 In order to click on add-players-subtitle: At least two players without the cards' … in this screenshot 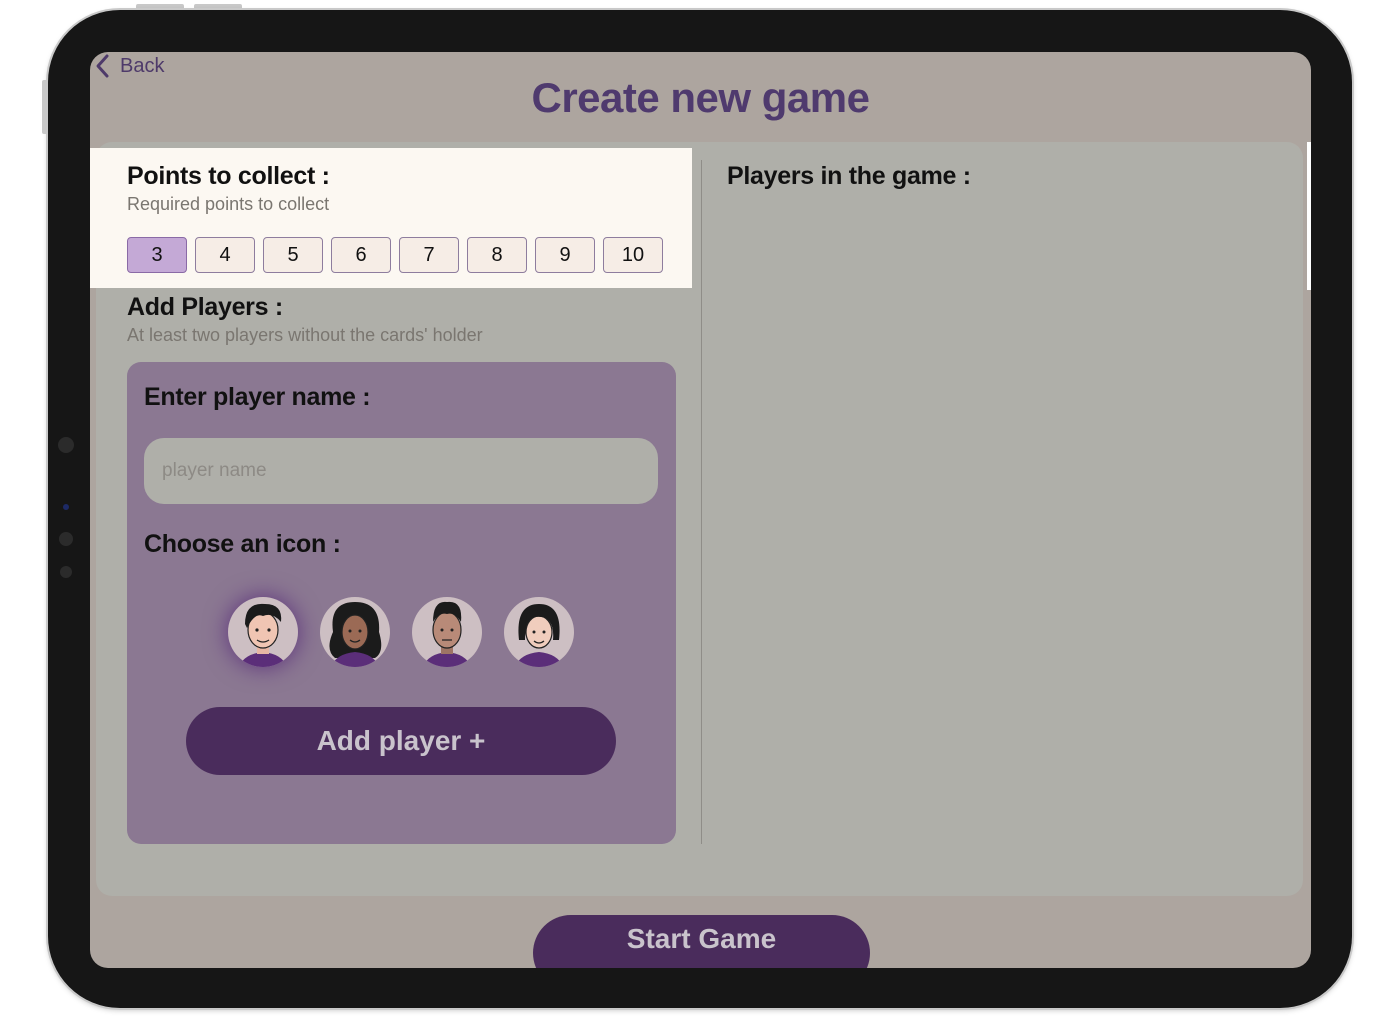, I will do `click(305, 335)`.